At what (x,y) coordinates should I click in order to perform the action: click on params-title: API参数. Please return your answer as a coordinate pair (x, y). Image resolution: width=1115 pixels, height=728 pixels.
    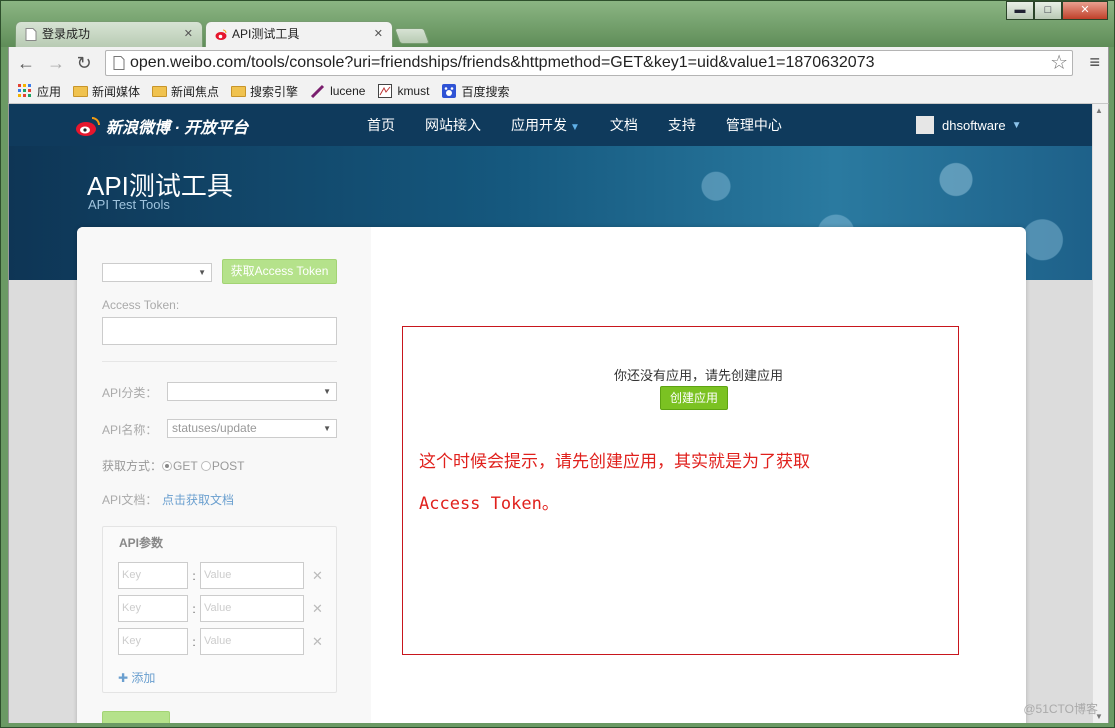
    Looking at the image, I should click on (141, 543).